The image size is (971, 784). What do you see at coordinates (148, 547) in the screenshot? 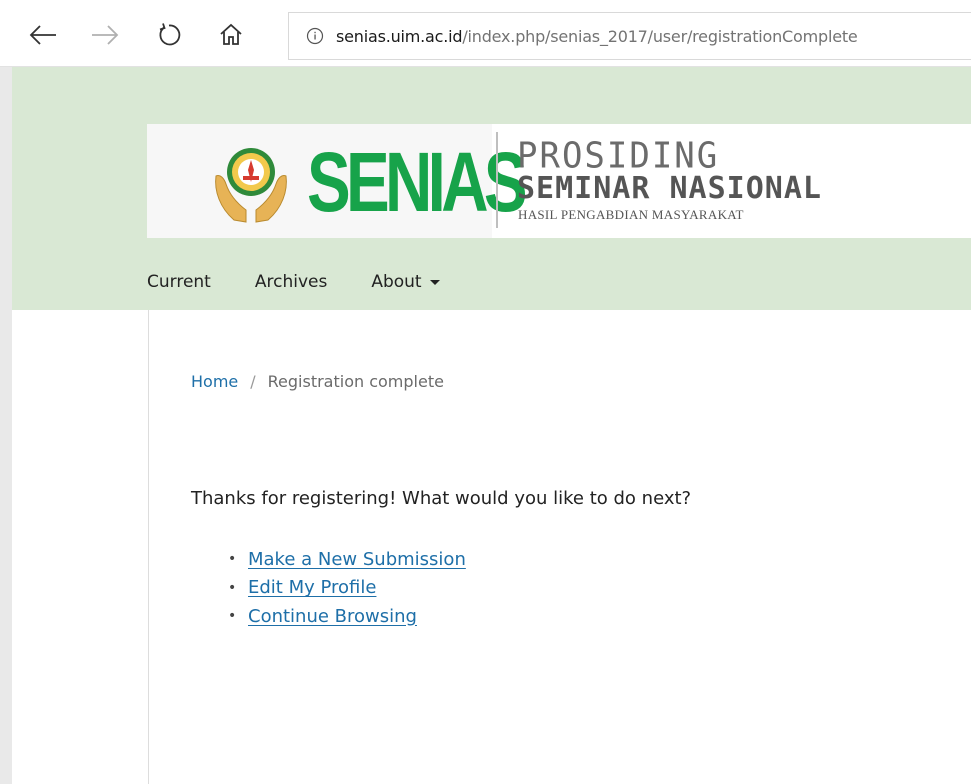
I see `content-divider` at bounding box center [148, 547].